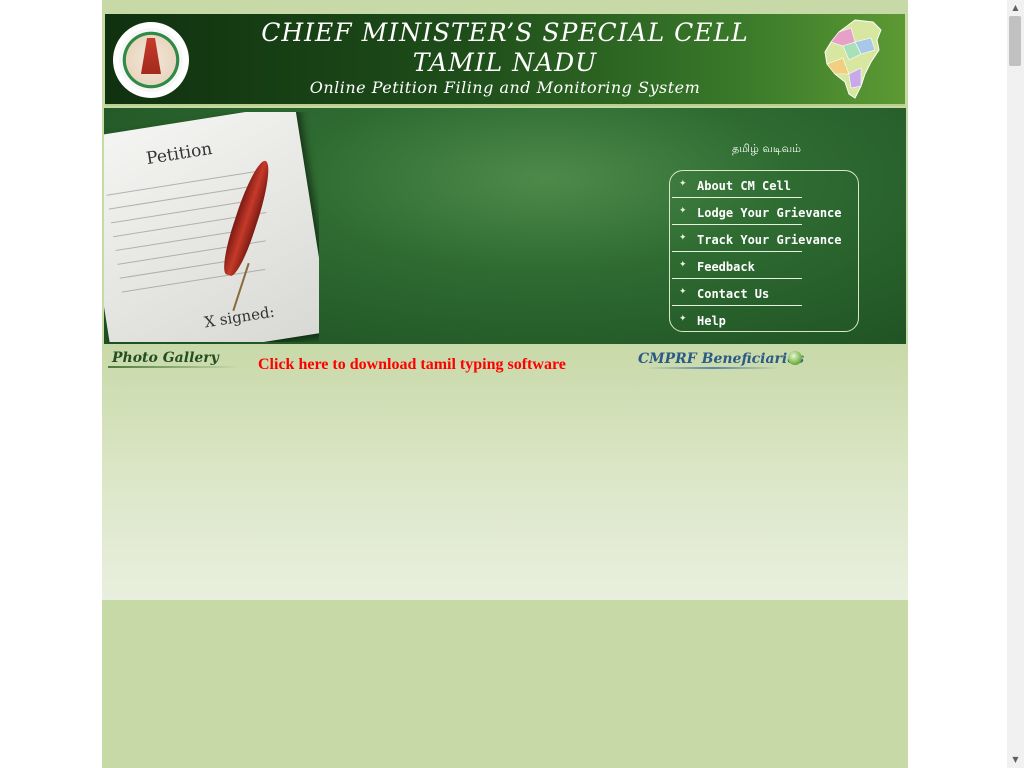 This screenshot has height=768, width=1024. I want to click on menu-item-feedback: ✦ Feedback, so click(764, 269).